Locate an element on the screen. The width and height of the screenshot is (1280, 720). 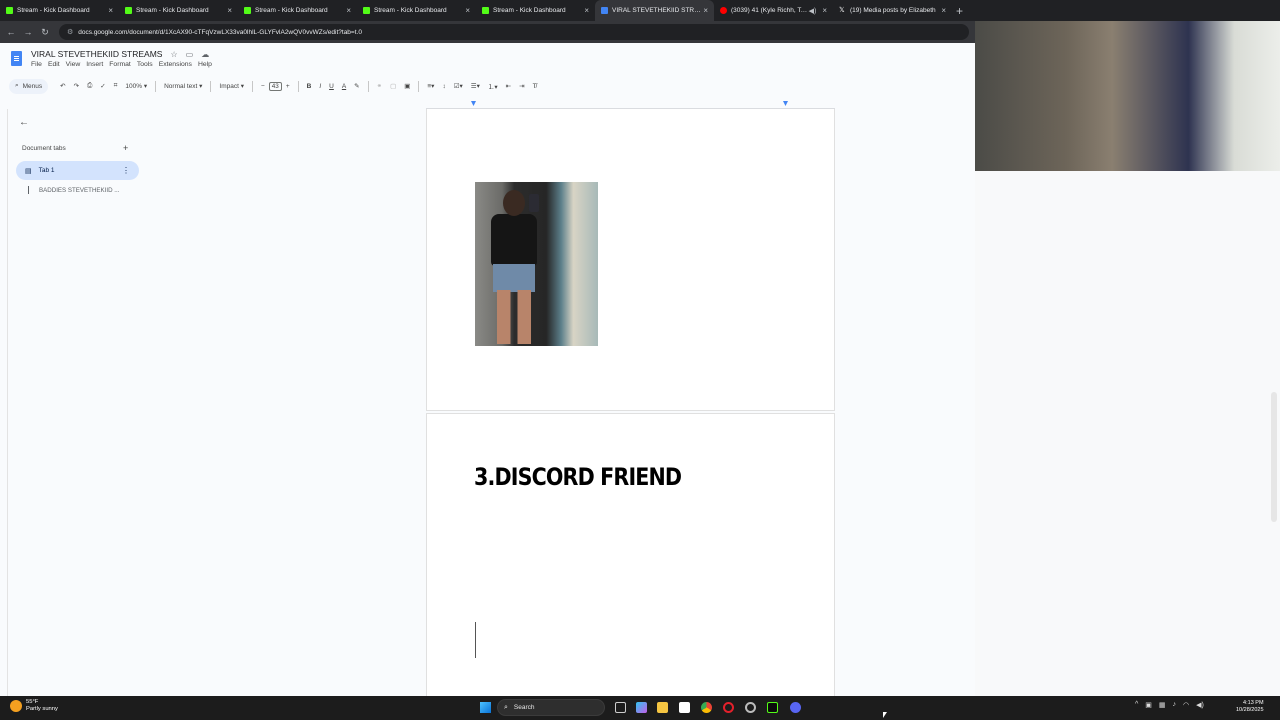
menu-tools: Tools is located at coordinates (145, 64).